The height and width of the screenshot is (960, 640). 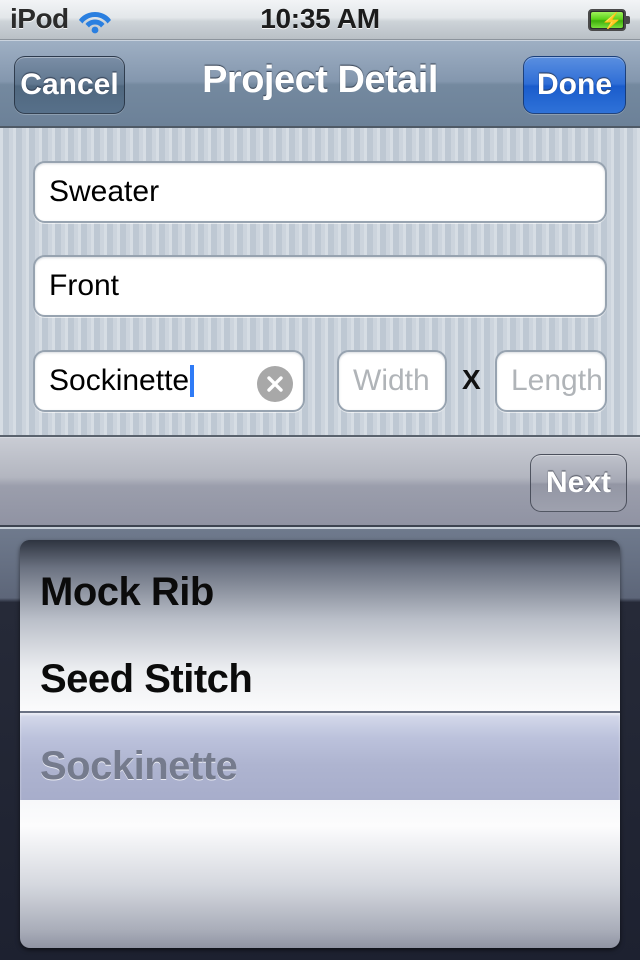 What do you see at coordinates (104, 191) in the screenshot?
I see `project-name-value: Sweater` at bounding box center [104, 191].